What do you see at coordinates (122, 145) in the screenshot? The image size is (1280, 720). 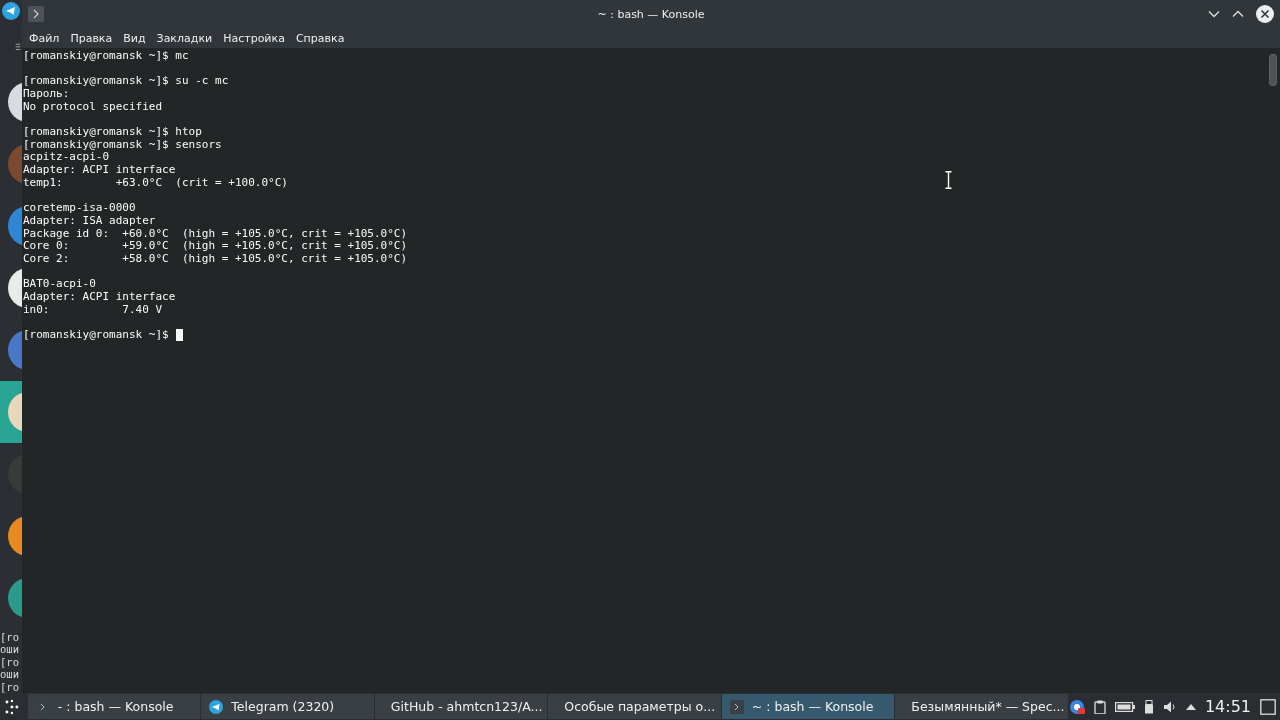 I see `terminal-line: [romanskiy@romansk ~]$ sensors` at bounding box center [122, 145].